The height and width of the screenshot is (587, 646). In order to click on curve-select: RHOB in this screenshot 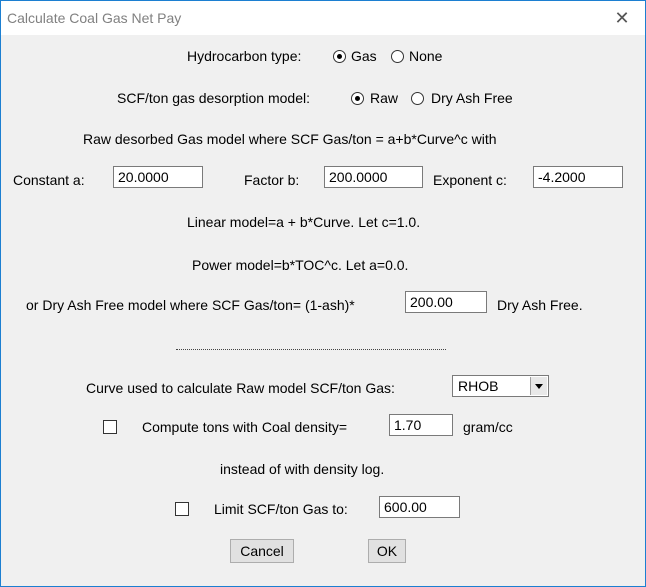, I will do `click(500, 386)`.